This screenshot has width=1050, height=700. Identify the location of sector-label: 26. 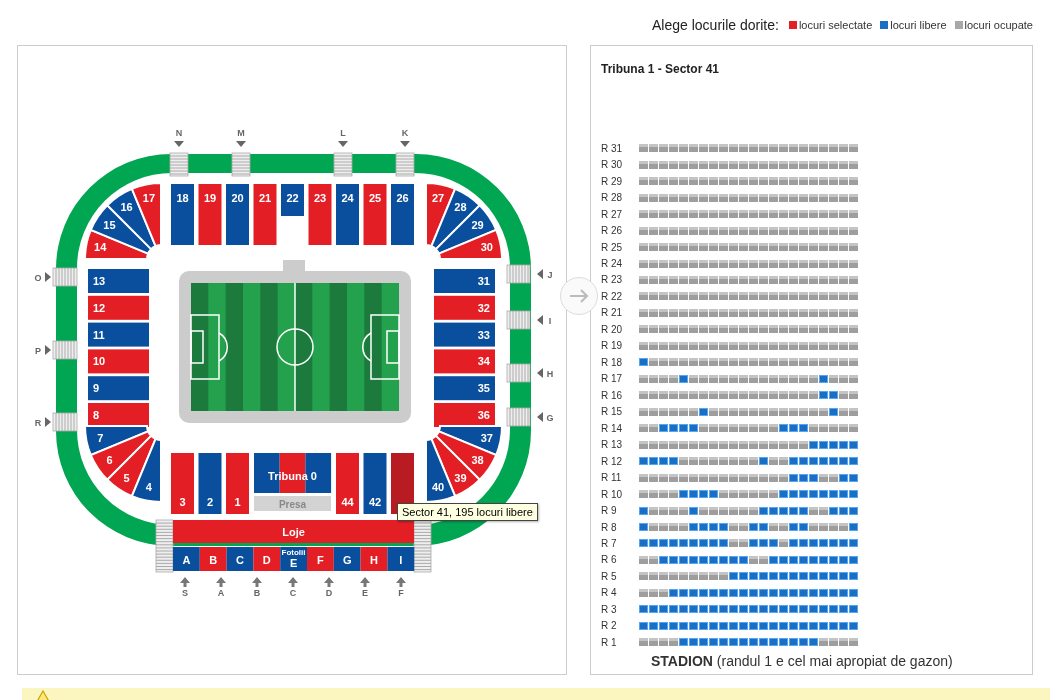
(402, 198).